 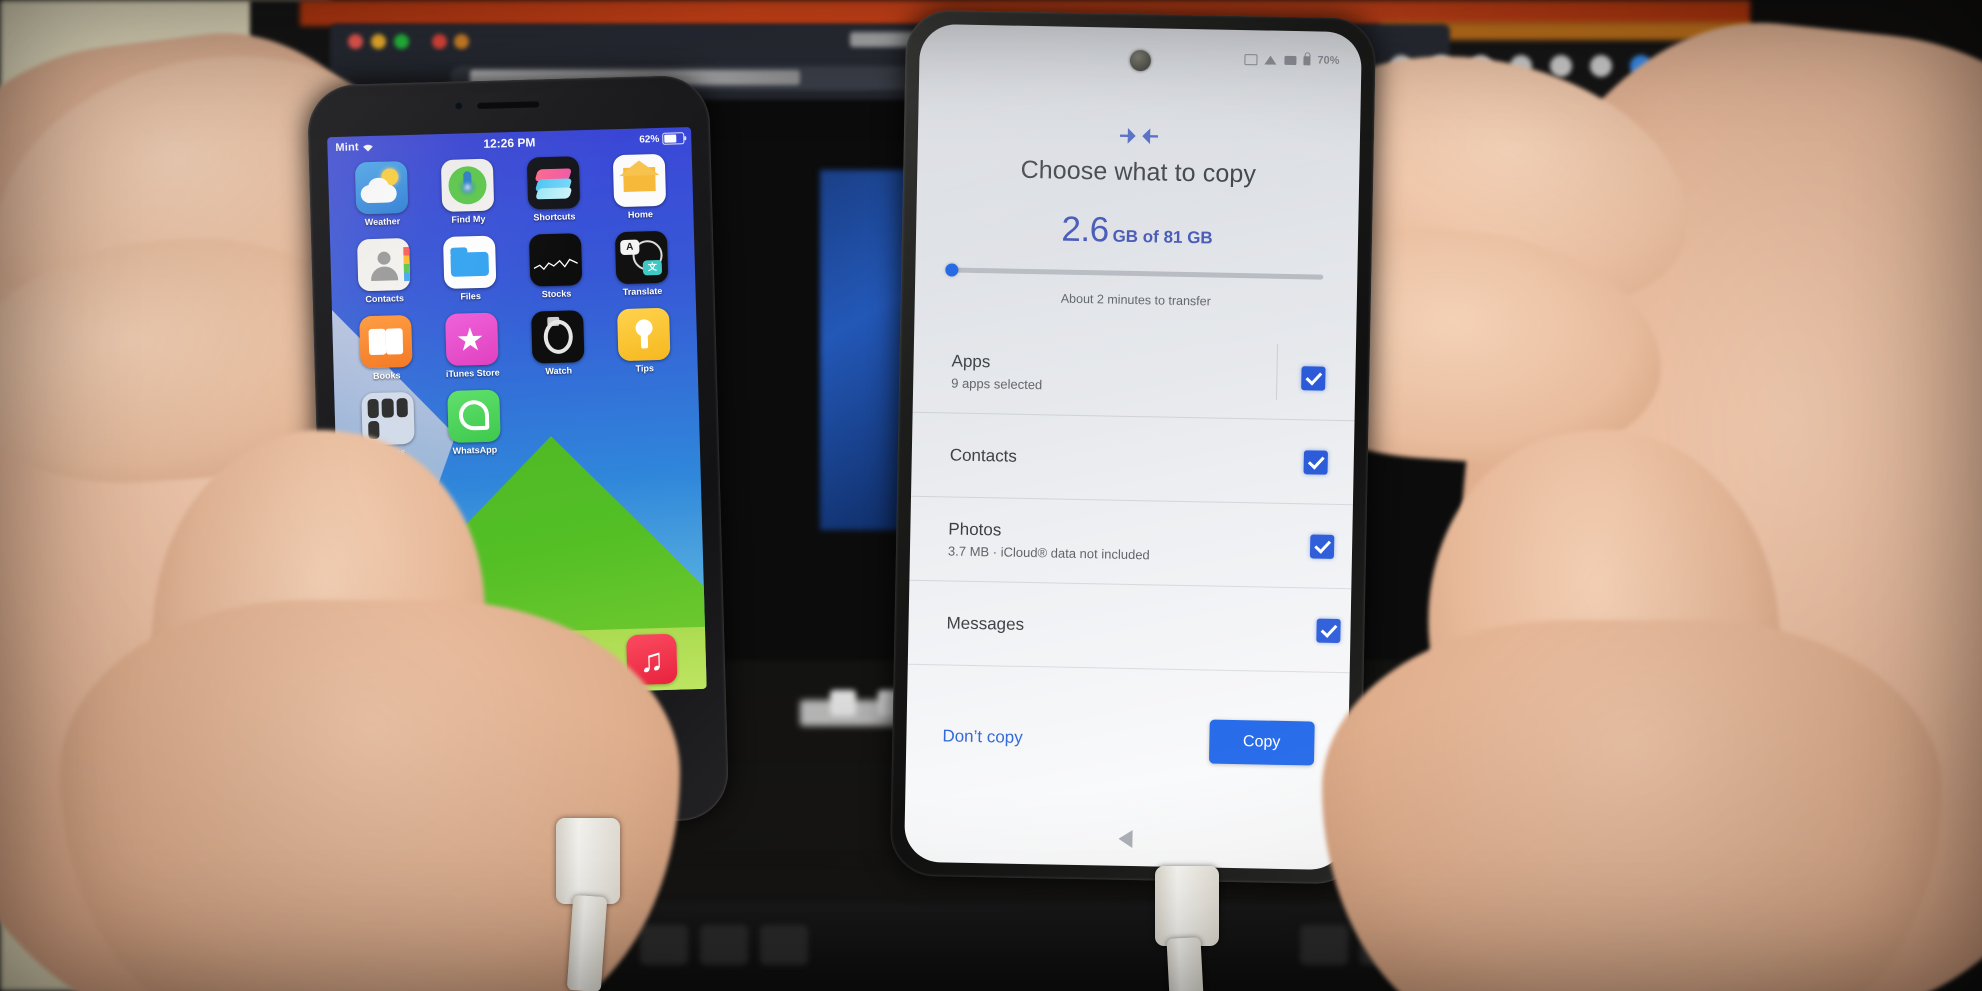 What do you see at coordinates (386, 341) in the screenshot?
I see `books-icon` at bounding box center [386, 341].